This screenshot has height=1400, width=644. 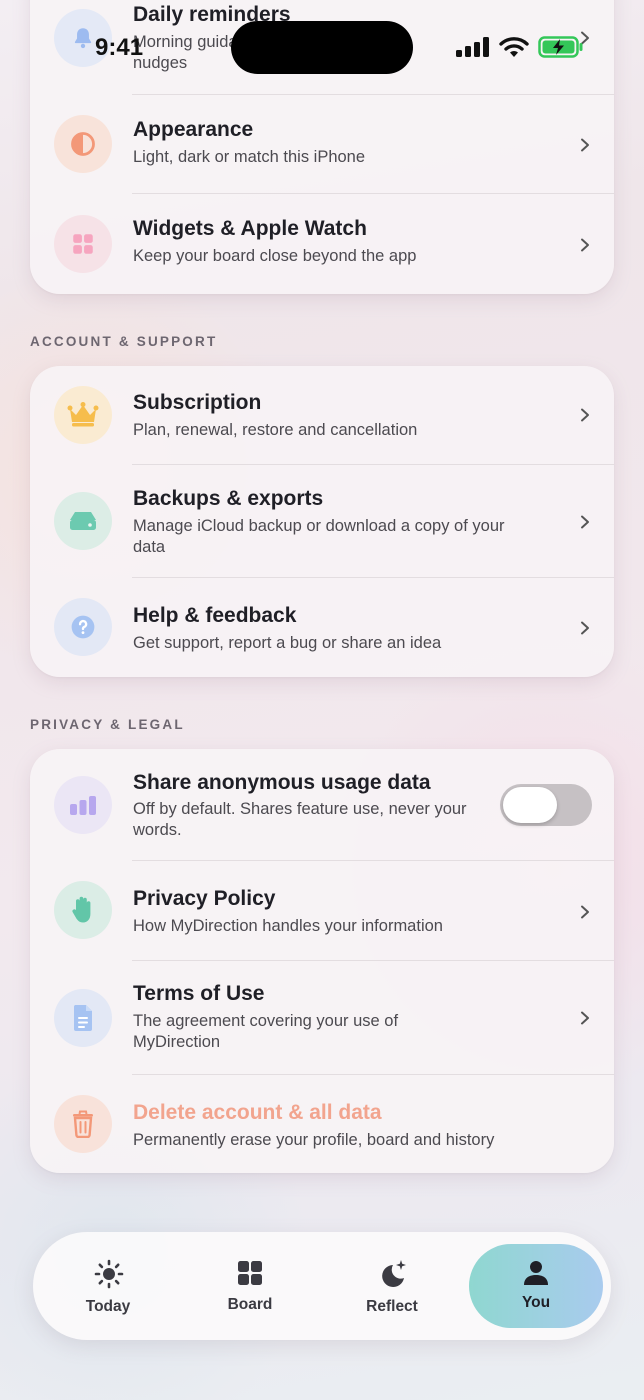 What do you see at coordinates (249, 157) in the screenshot?
I see `row-subtitle: Light, dark or match this iPhone` at bounding box center [249, 157].